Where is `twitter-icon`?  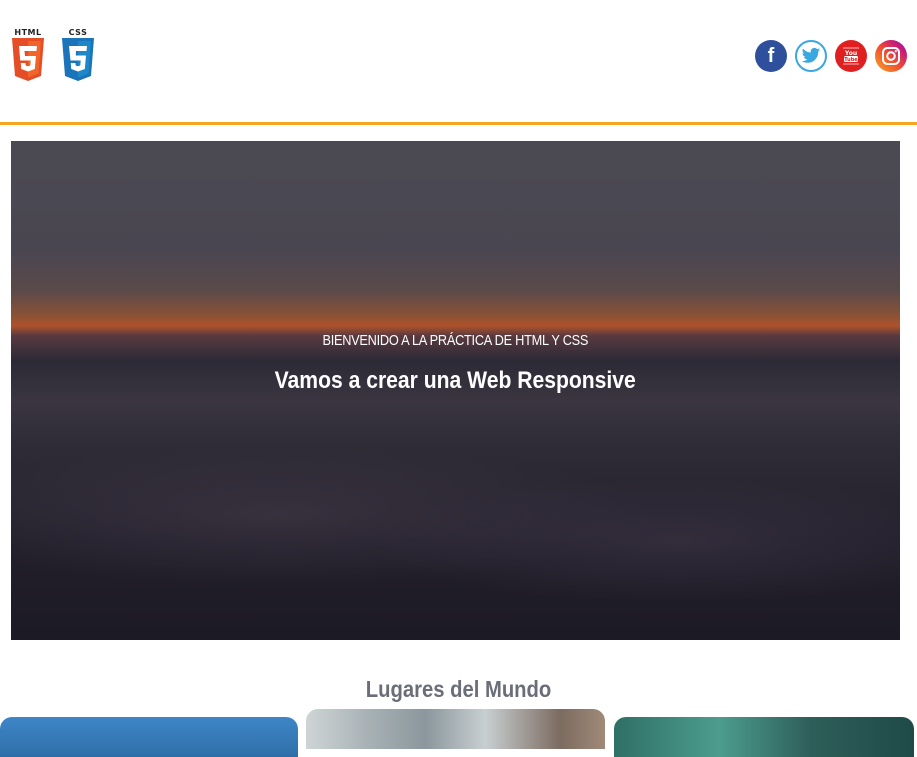 twitter-icon is located at coordinates (811, 56).